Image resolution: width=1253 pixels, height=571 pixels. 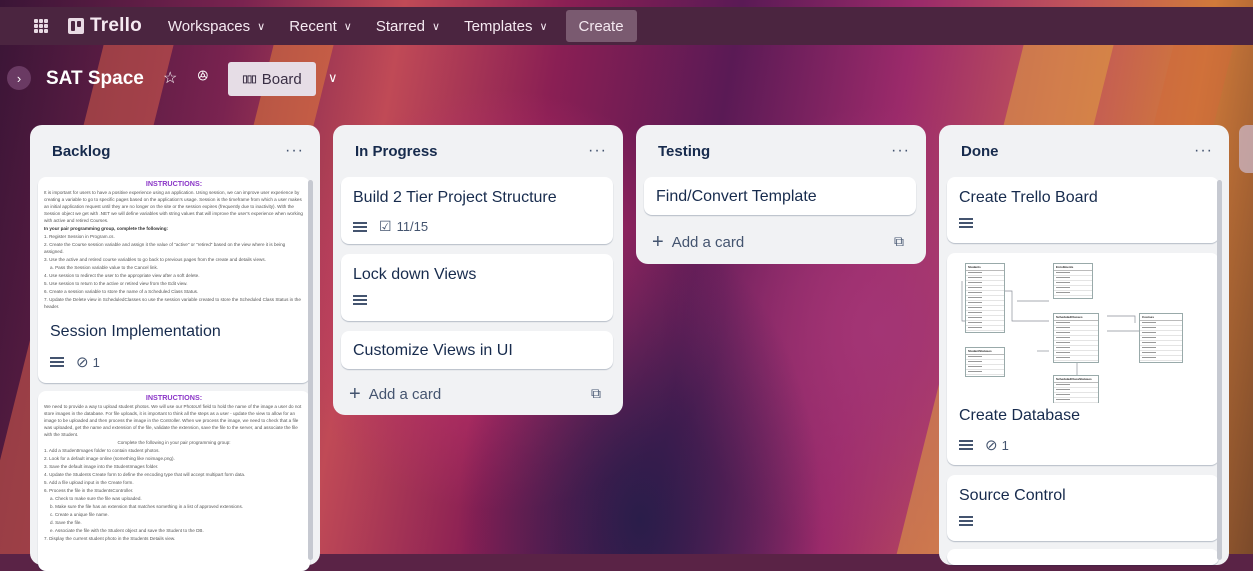 What do you see at coordinates (281, 79) in the screenshot?
I see `board-view-label: Board` at bounding box center [281, 79].